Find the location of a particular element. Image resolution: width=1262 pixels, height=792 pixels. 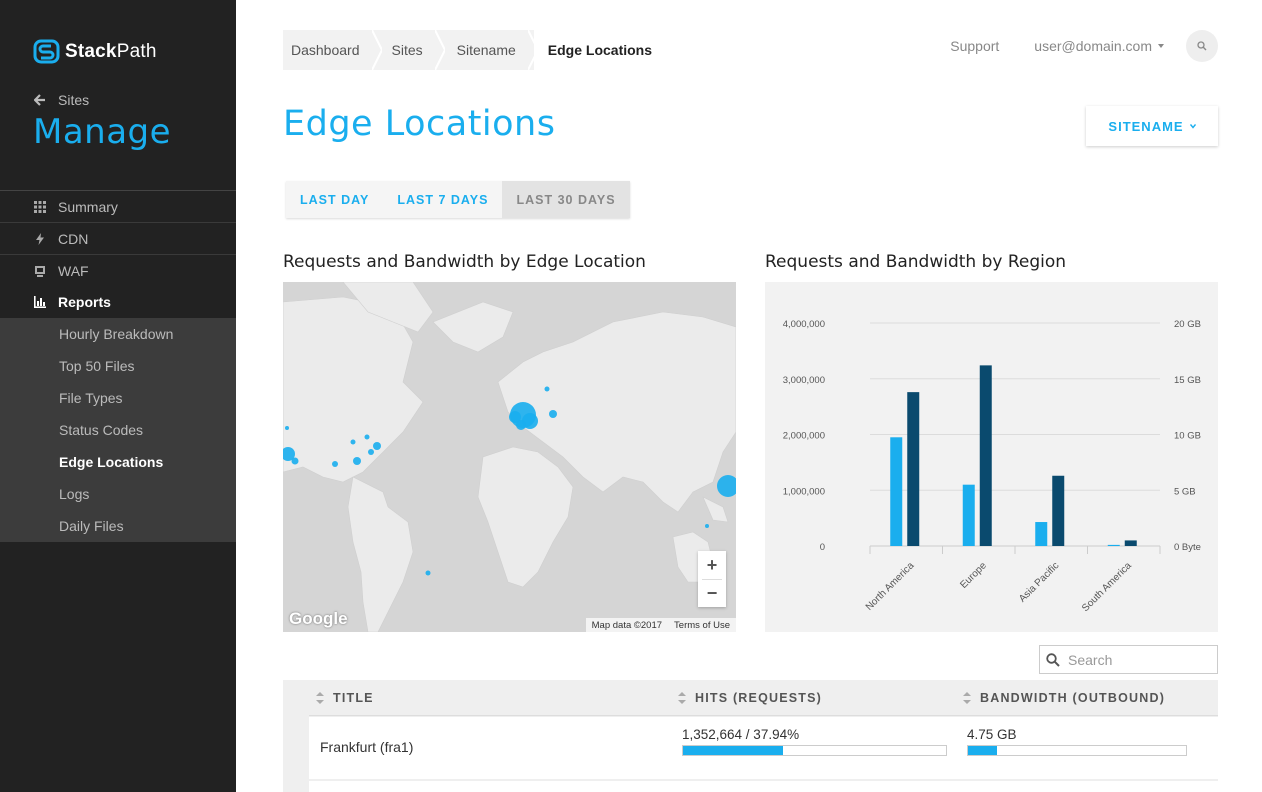

bandwidth-value: 4.75 GB is located at coordinates (992, 734).